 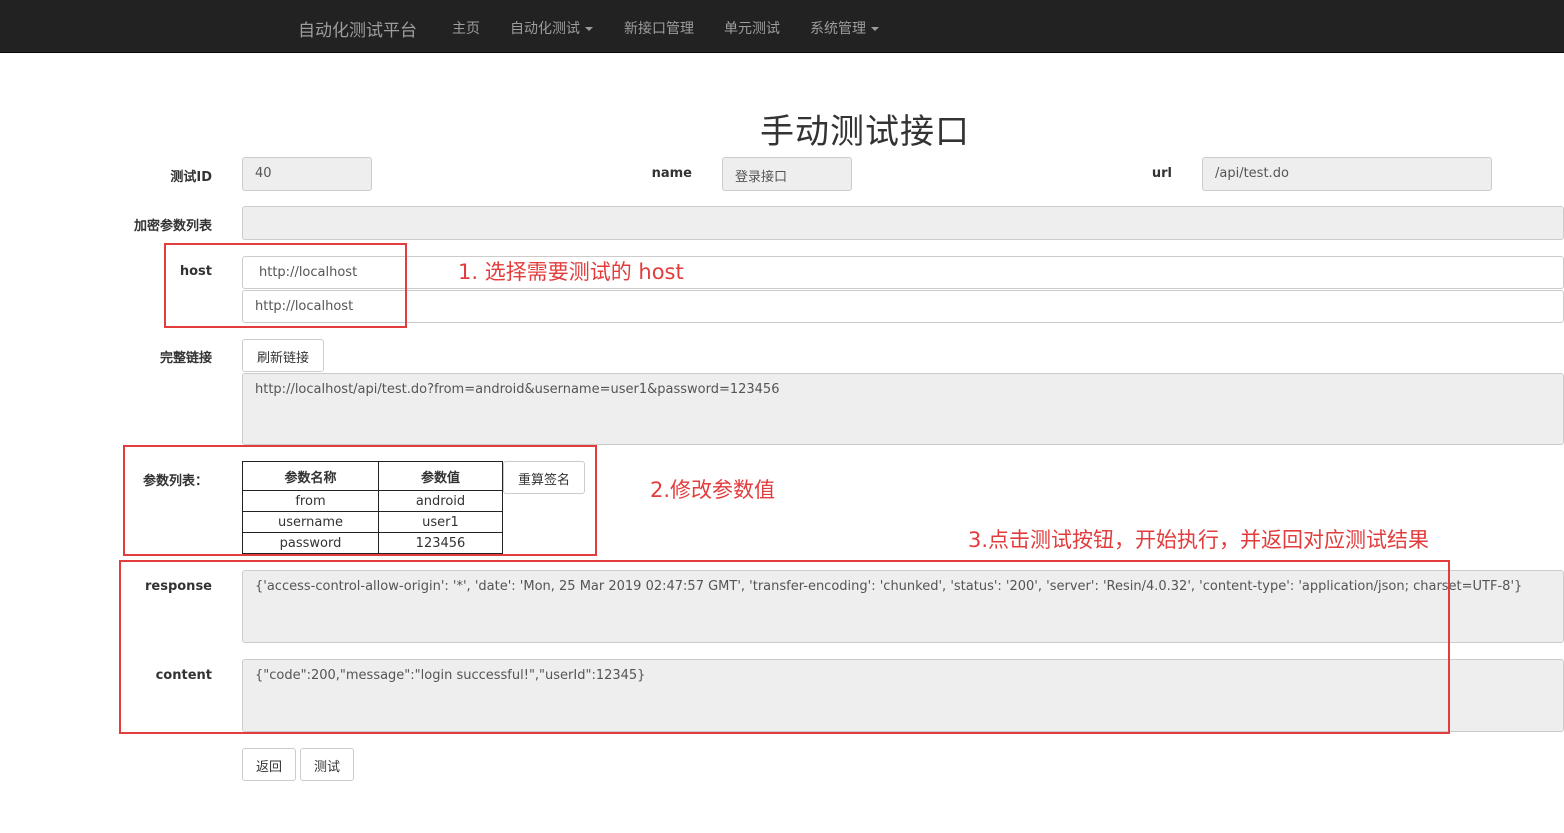 What do you see at coordinates (1161, 173) in the screenshot?
I see `url-label: url` at bounding box center [1161, 173].